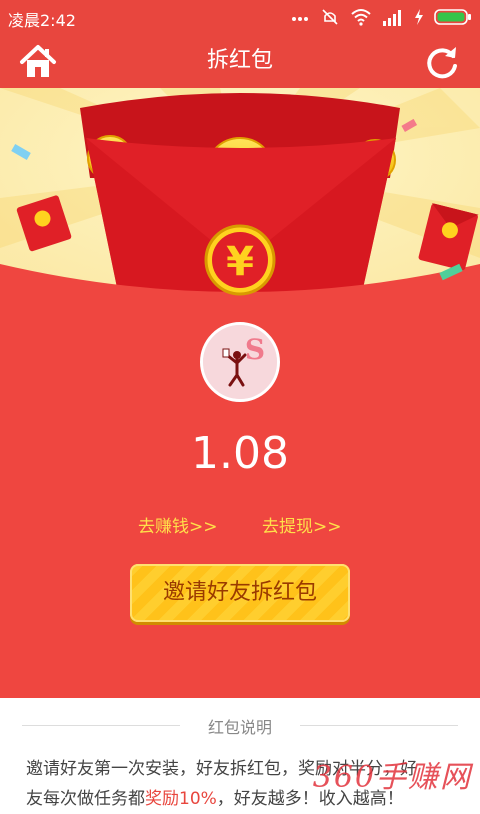  Describe the element at coordinates (240, 17) in the screenshot. I see `status-bar: 凌晨2:42` at that location.